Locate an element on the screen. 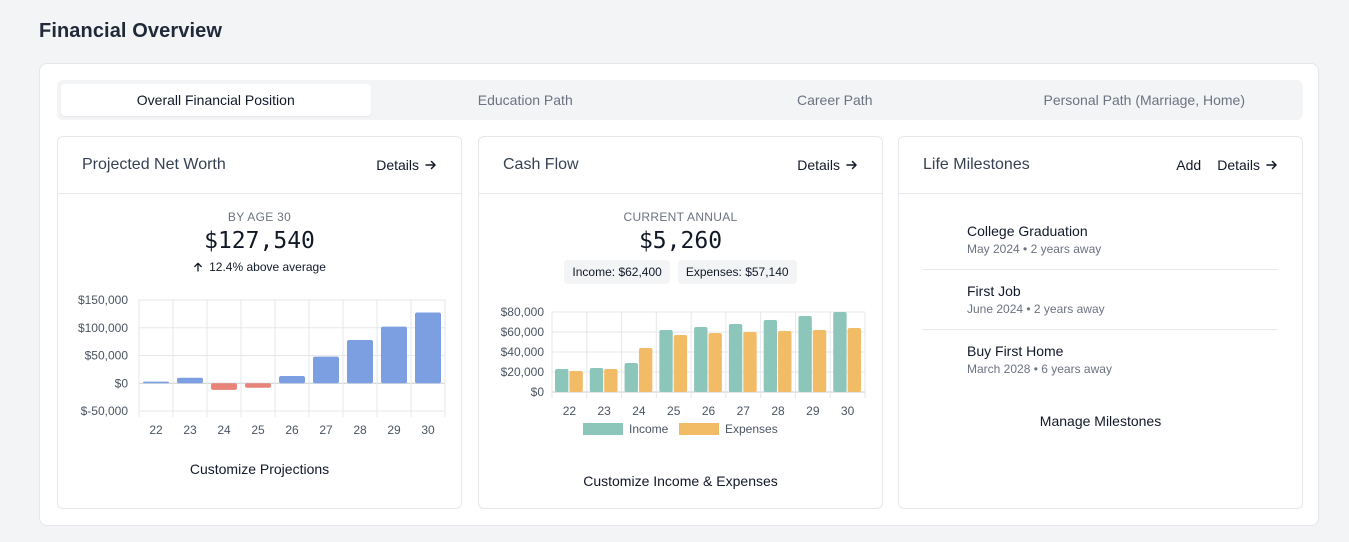 The image size is (1349, 542). customize-income-expenses-button: Customize Income & Expenses is located at coordinates (680, 481).